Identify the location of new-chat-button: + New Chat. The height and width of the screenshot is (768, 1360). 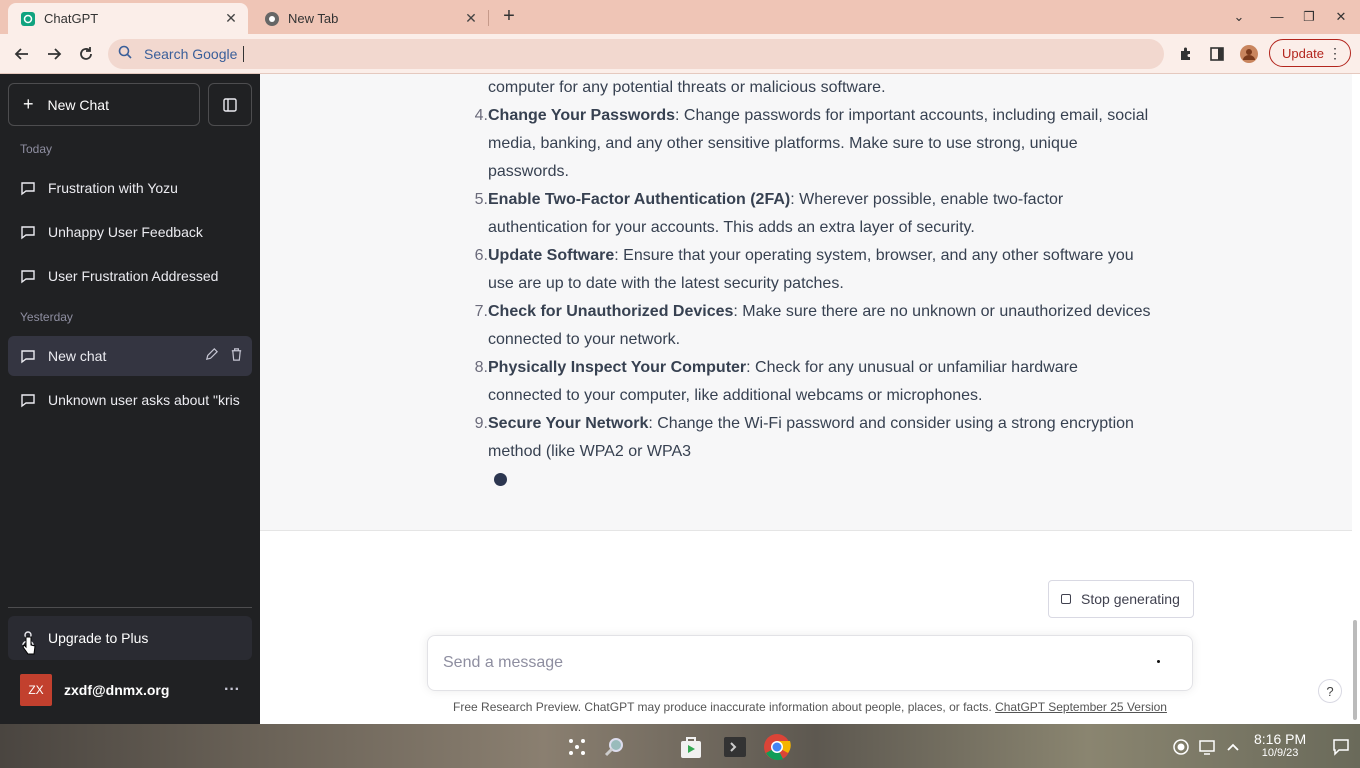
(104, 104).